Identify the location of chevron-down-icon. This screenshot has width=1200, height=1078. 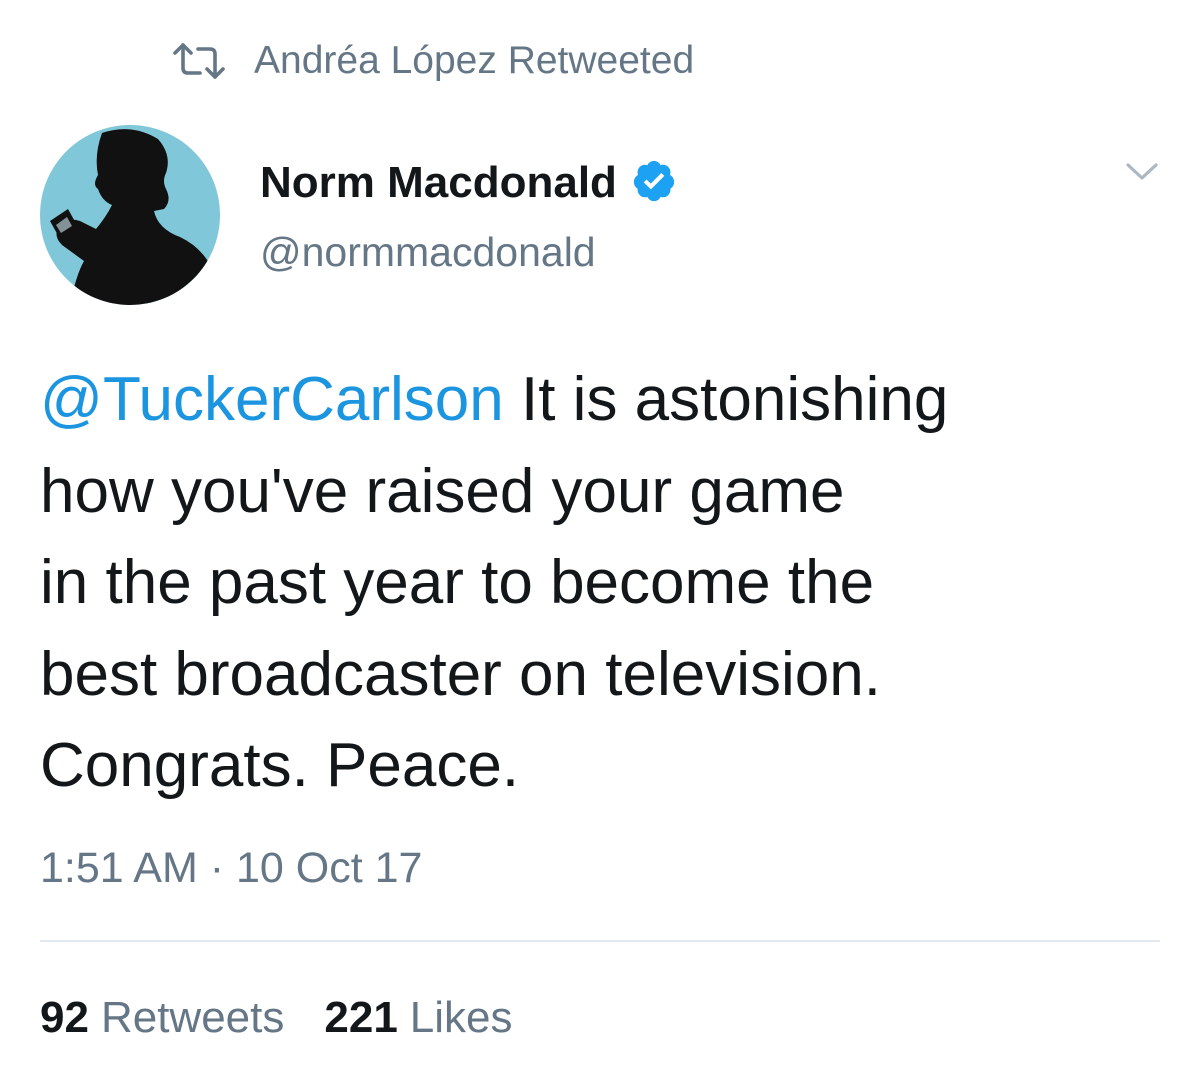
(1142, 172).